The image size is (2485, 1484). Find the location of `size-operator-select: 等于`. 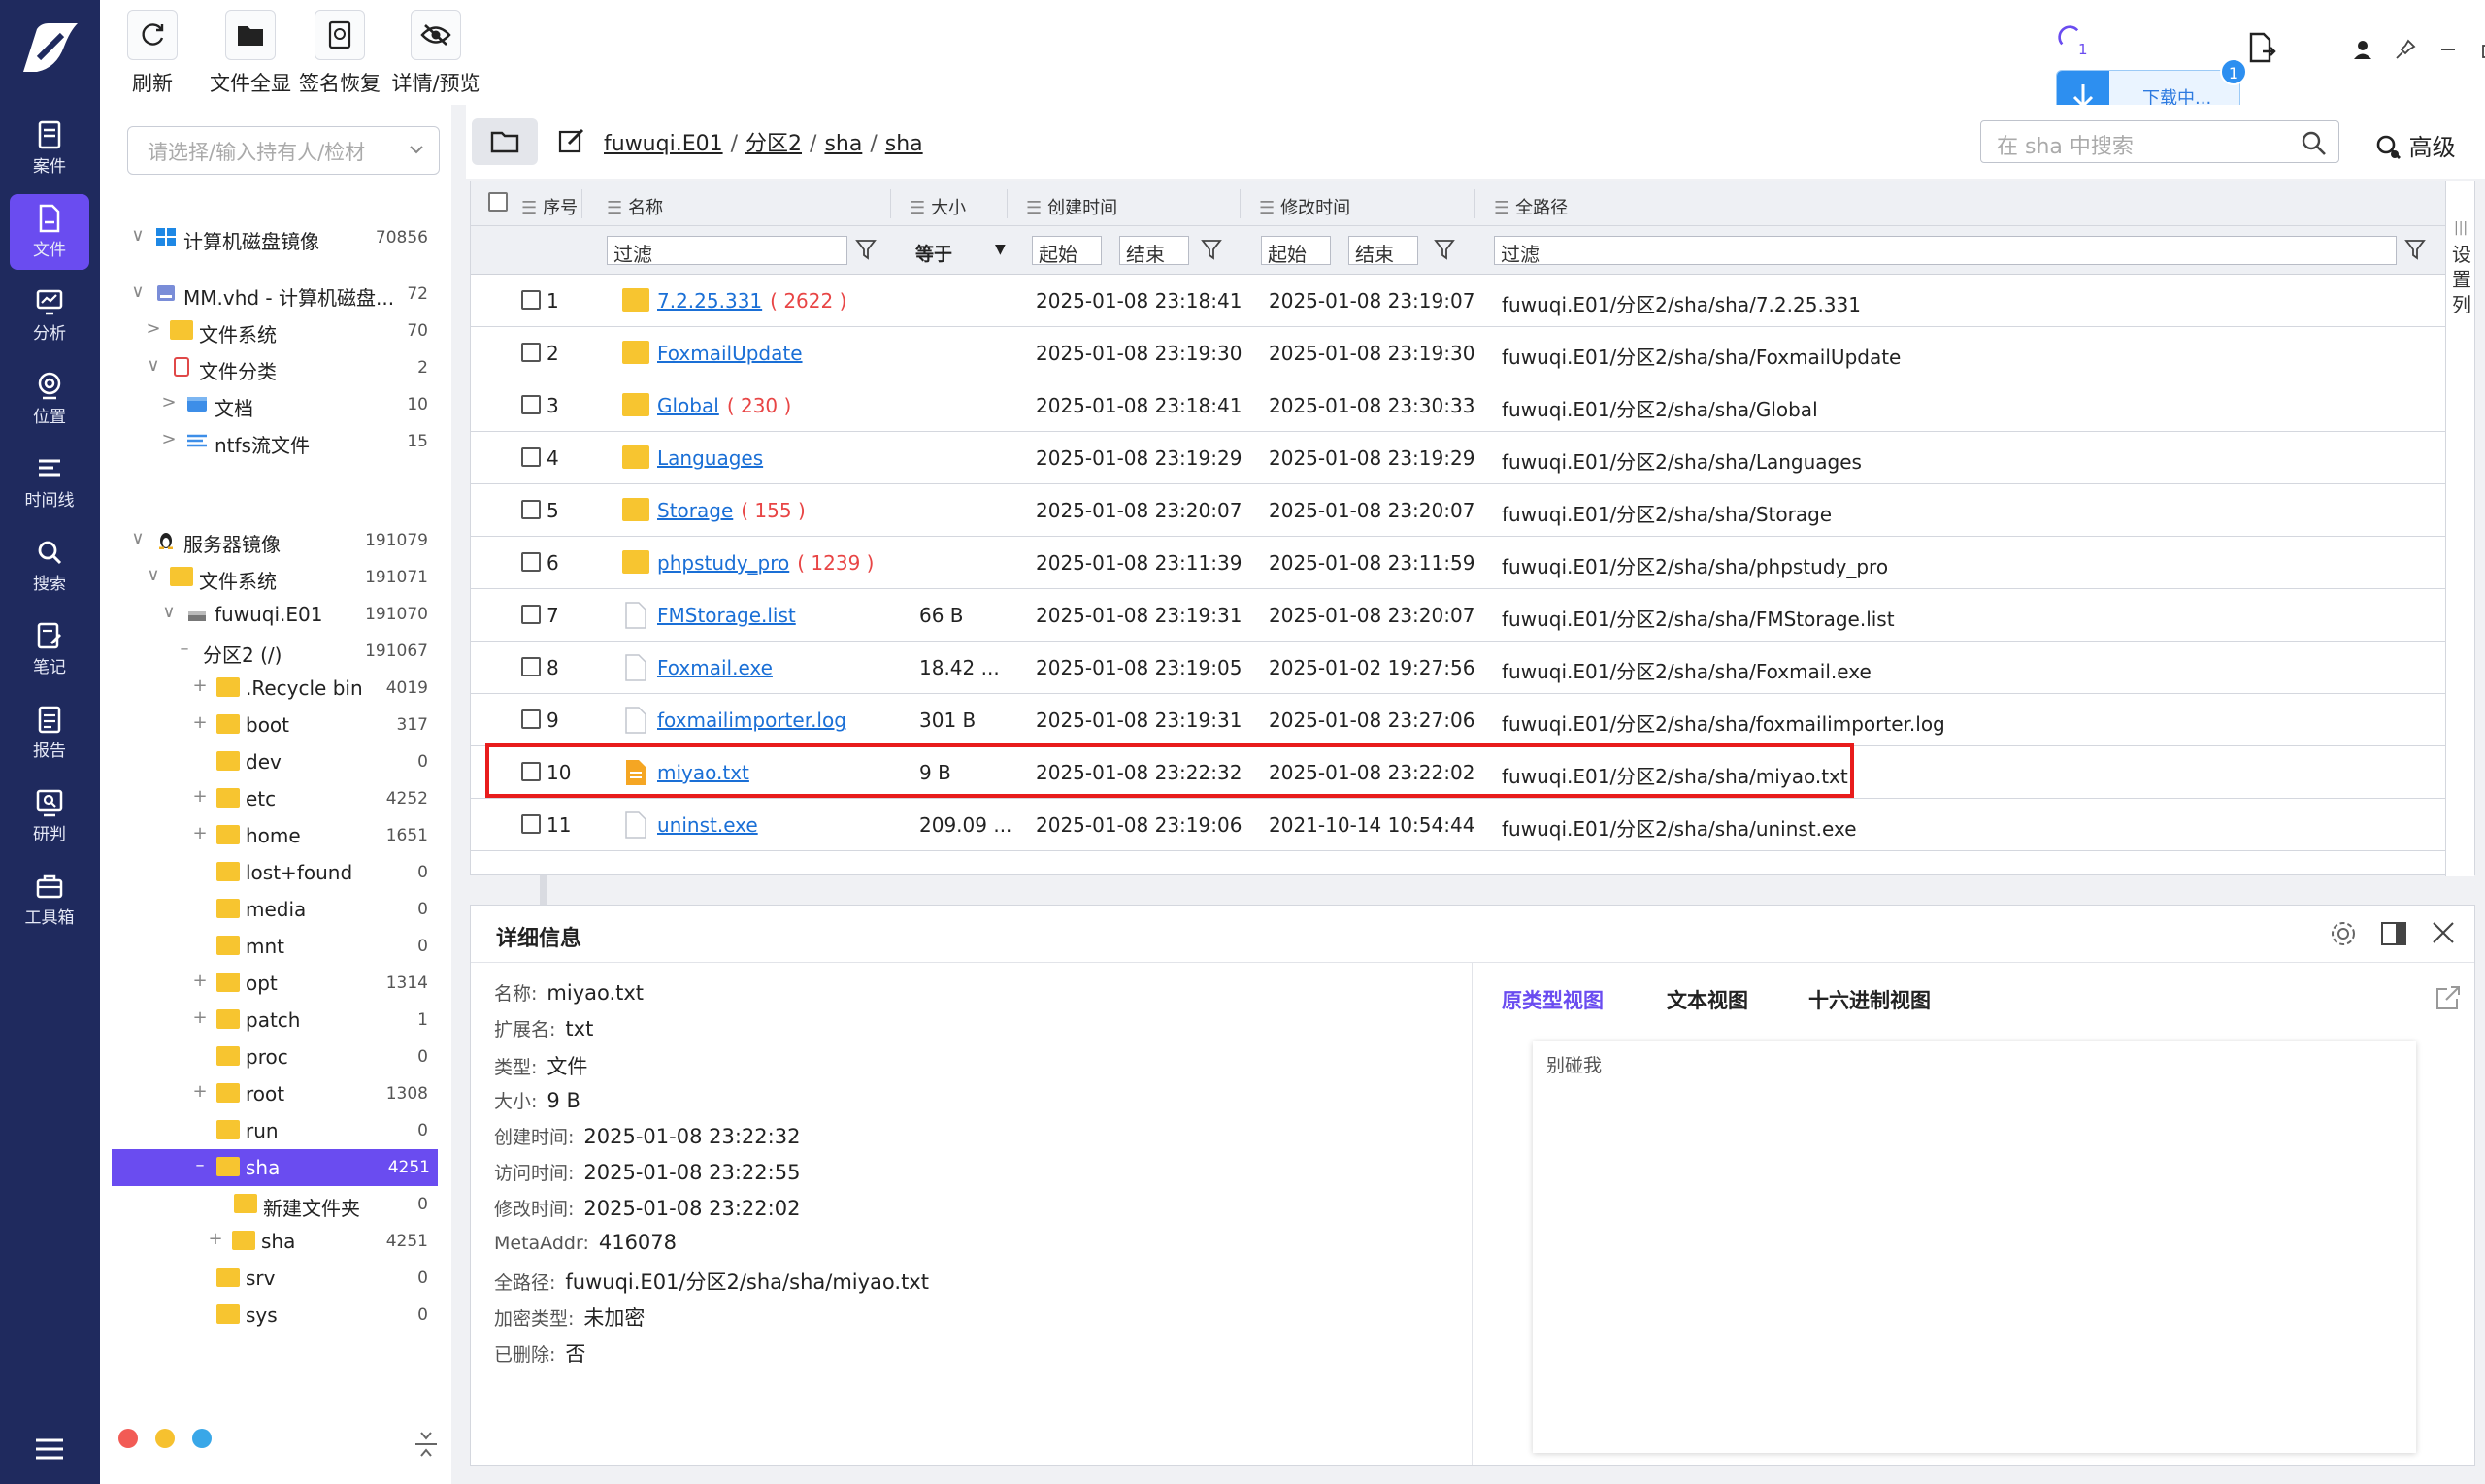

size-operator-select: 等于 is located at coordinates (934, 253).